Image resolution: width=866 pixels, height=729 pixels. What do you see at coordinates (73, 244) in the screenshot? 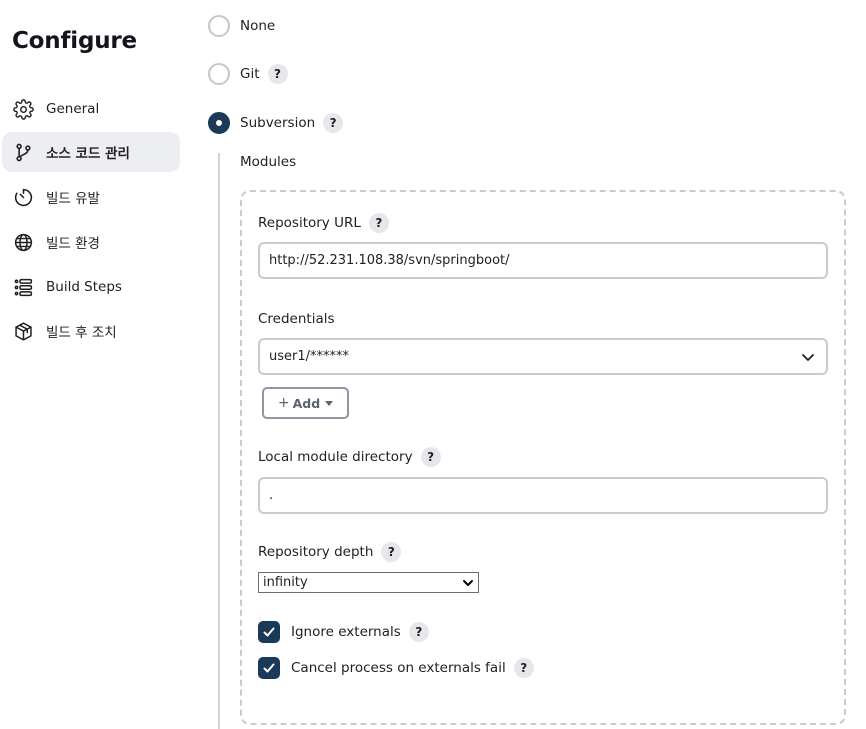
I see `sidebar-item-label: 빌드 환경` at bounding box center [73, 244].